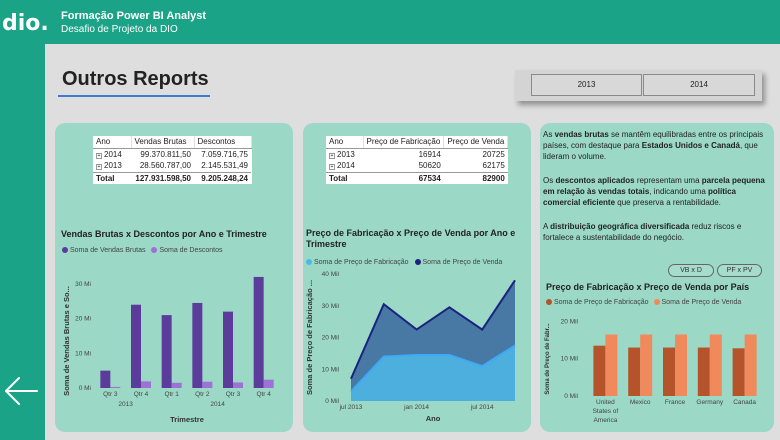  Describe the element at coordinates (135, 79) in the screenshot. I see `page-title: Outros Reports` at that location.